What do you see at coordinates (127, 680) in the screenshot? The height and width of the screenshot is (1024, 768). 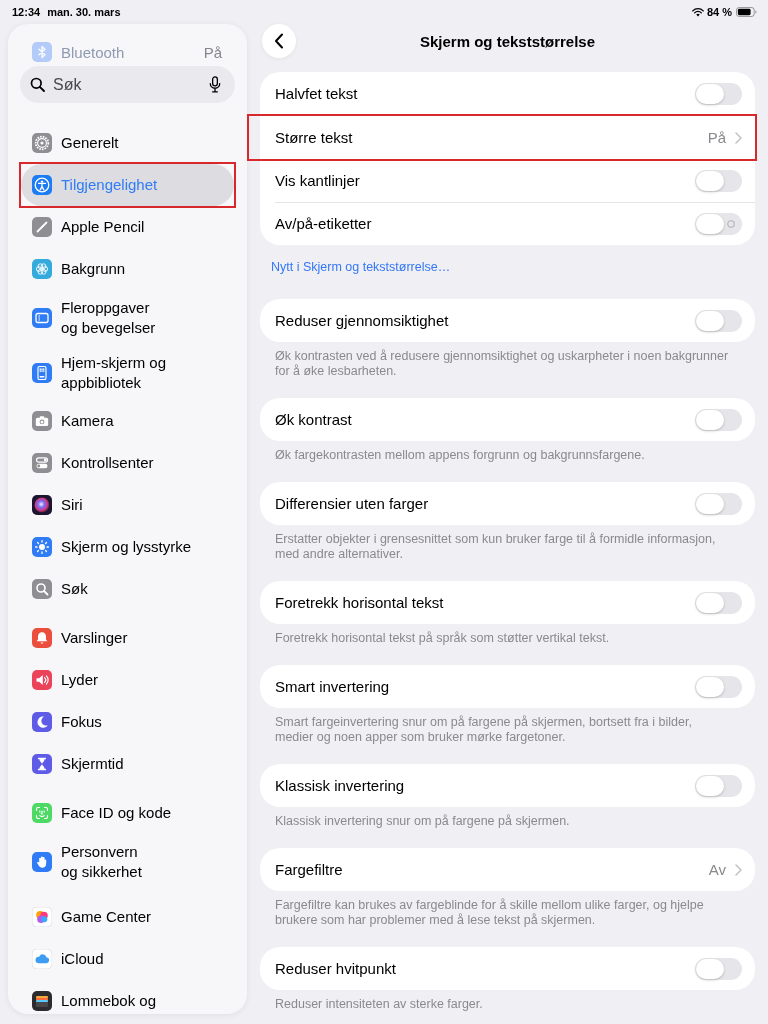 I see `sidebar-item: Lyder` at bounding box center [127, 680].